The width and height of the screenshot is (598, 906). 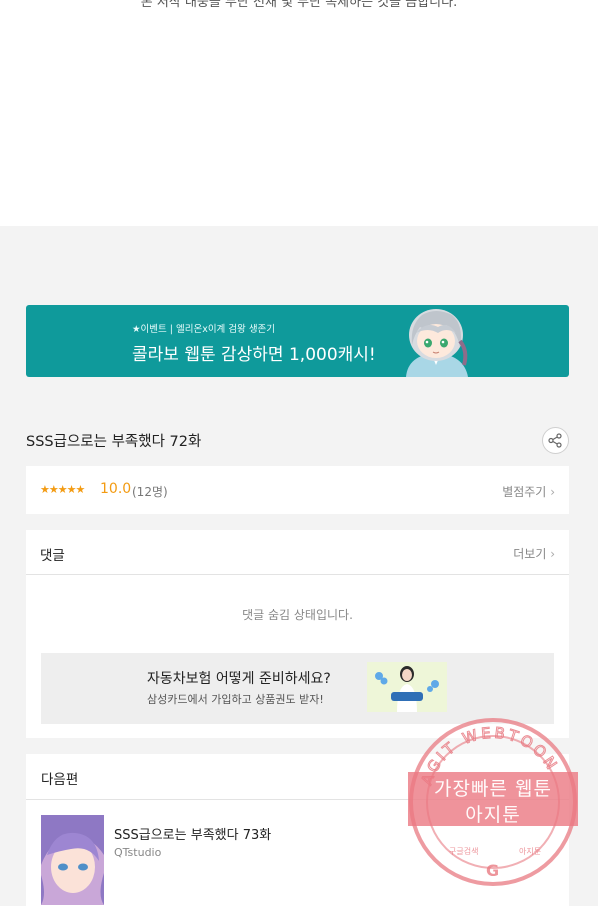 What do you see at coordinates (114, 442) in the screenshot?
I see `episode-title: SSS급으로는 부족했다 72화` at bounding box center [114, 442].